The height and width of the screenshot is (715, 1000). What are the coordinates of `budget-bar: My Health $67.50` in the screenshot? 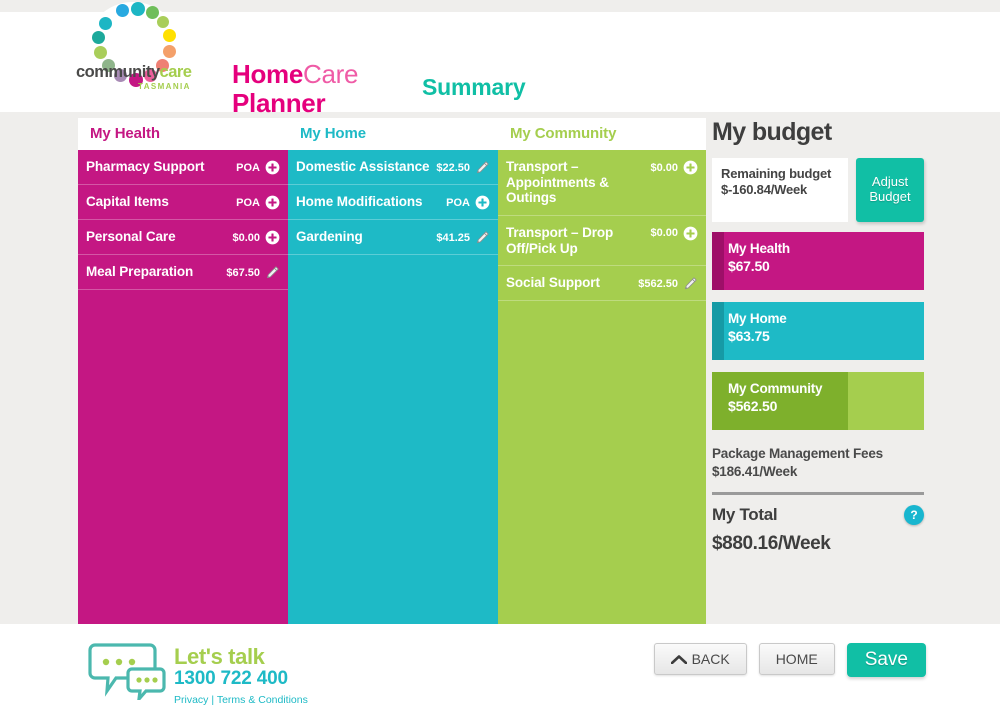 It's located at (818, 261).